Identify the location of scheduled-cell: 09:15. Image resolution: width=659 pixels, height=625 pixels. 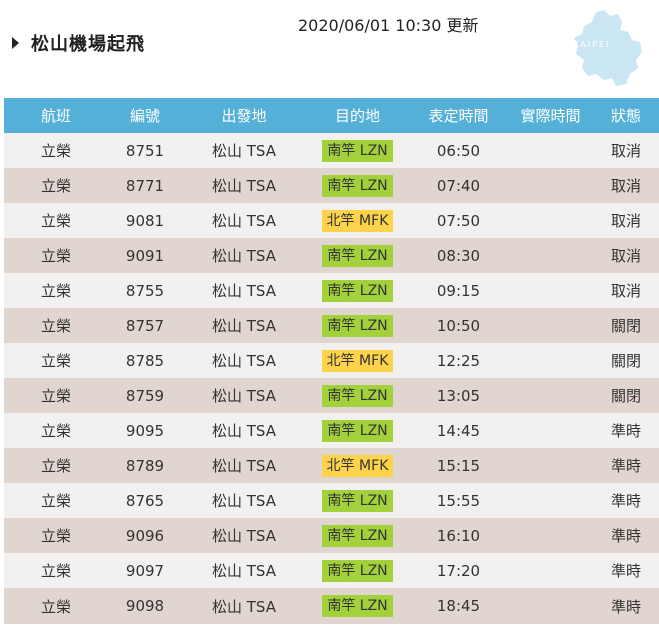
(458, 290).